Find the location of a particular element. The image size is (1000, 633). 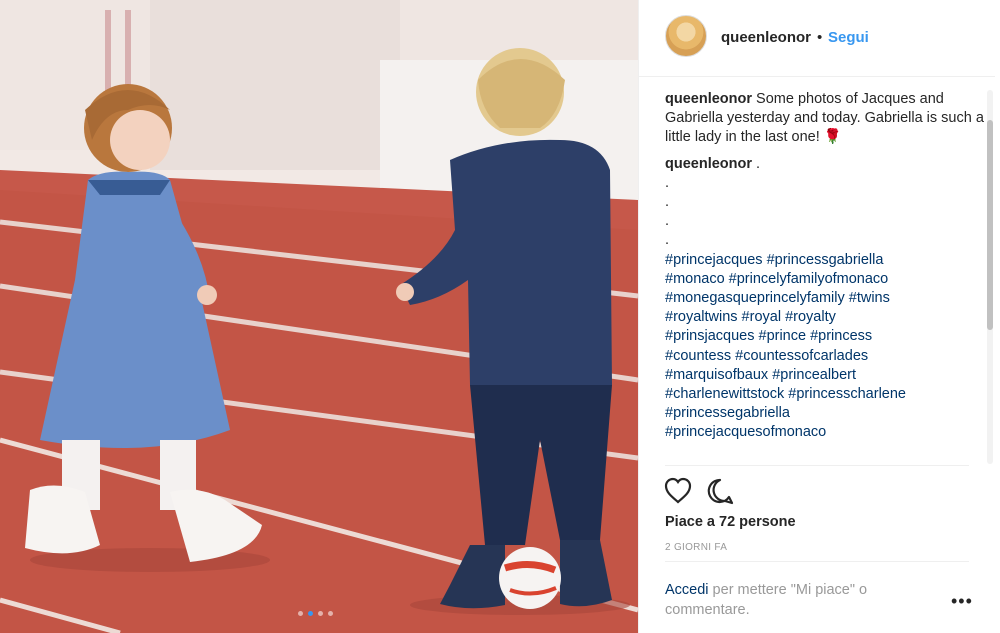

scrollbar-thumb is located at coordinates (990, 225).